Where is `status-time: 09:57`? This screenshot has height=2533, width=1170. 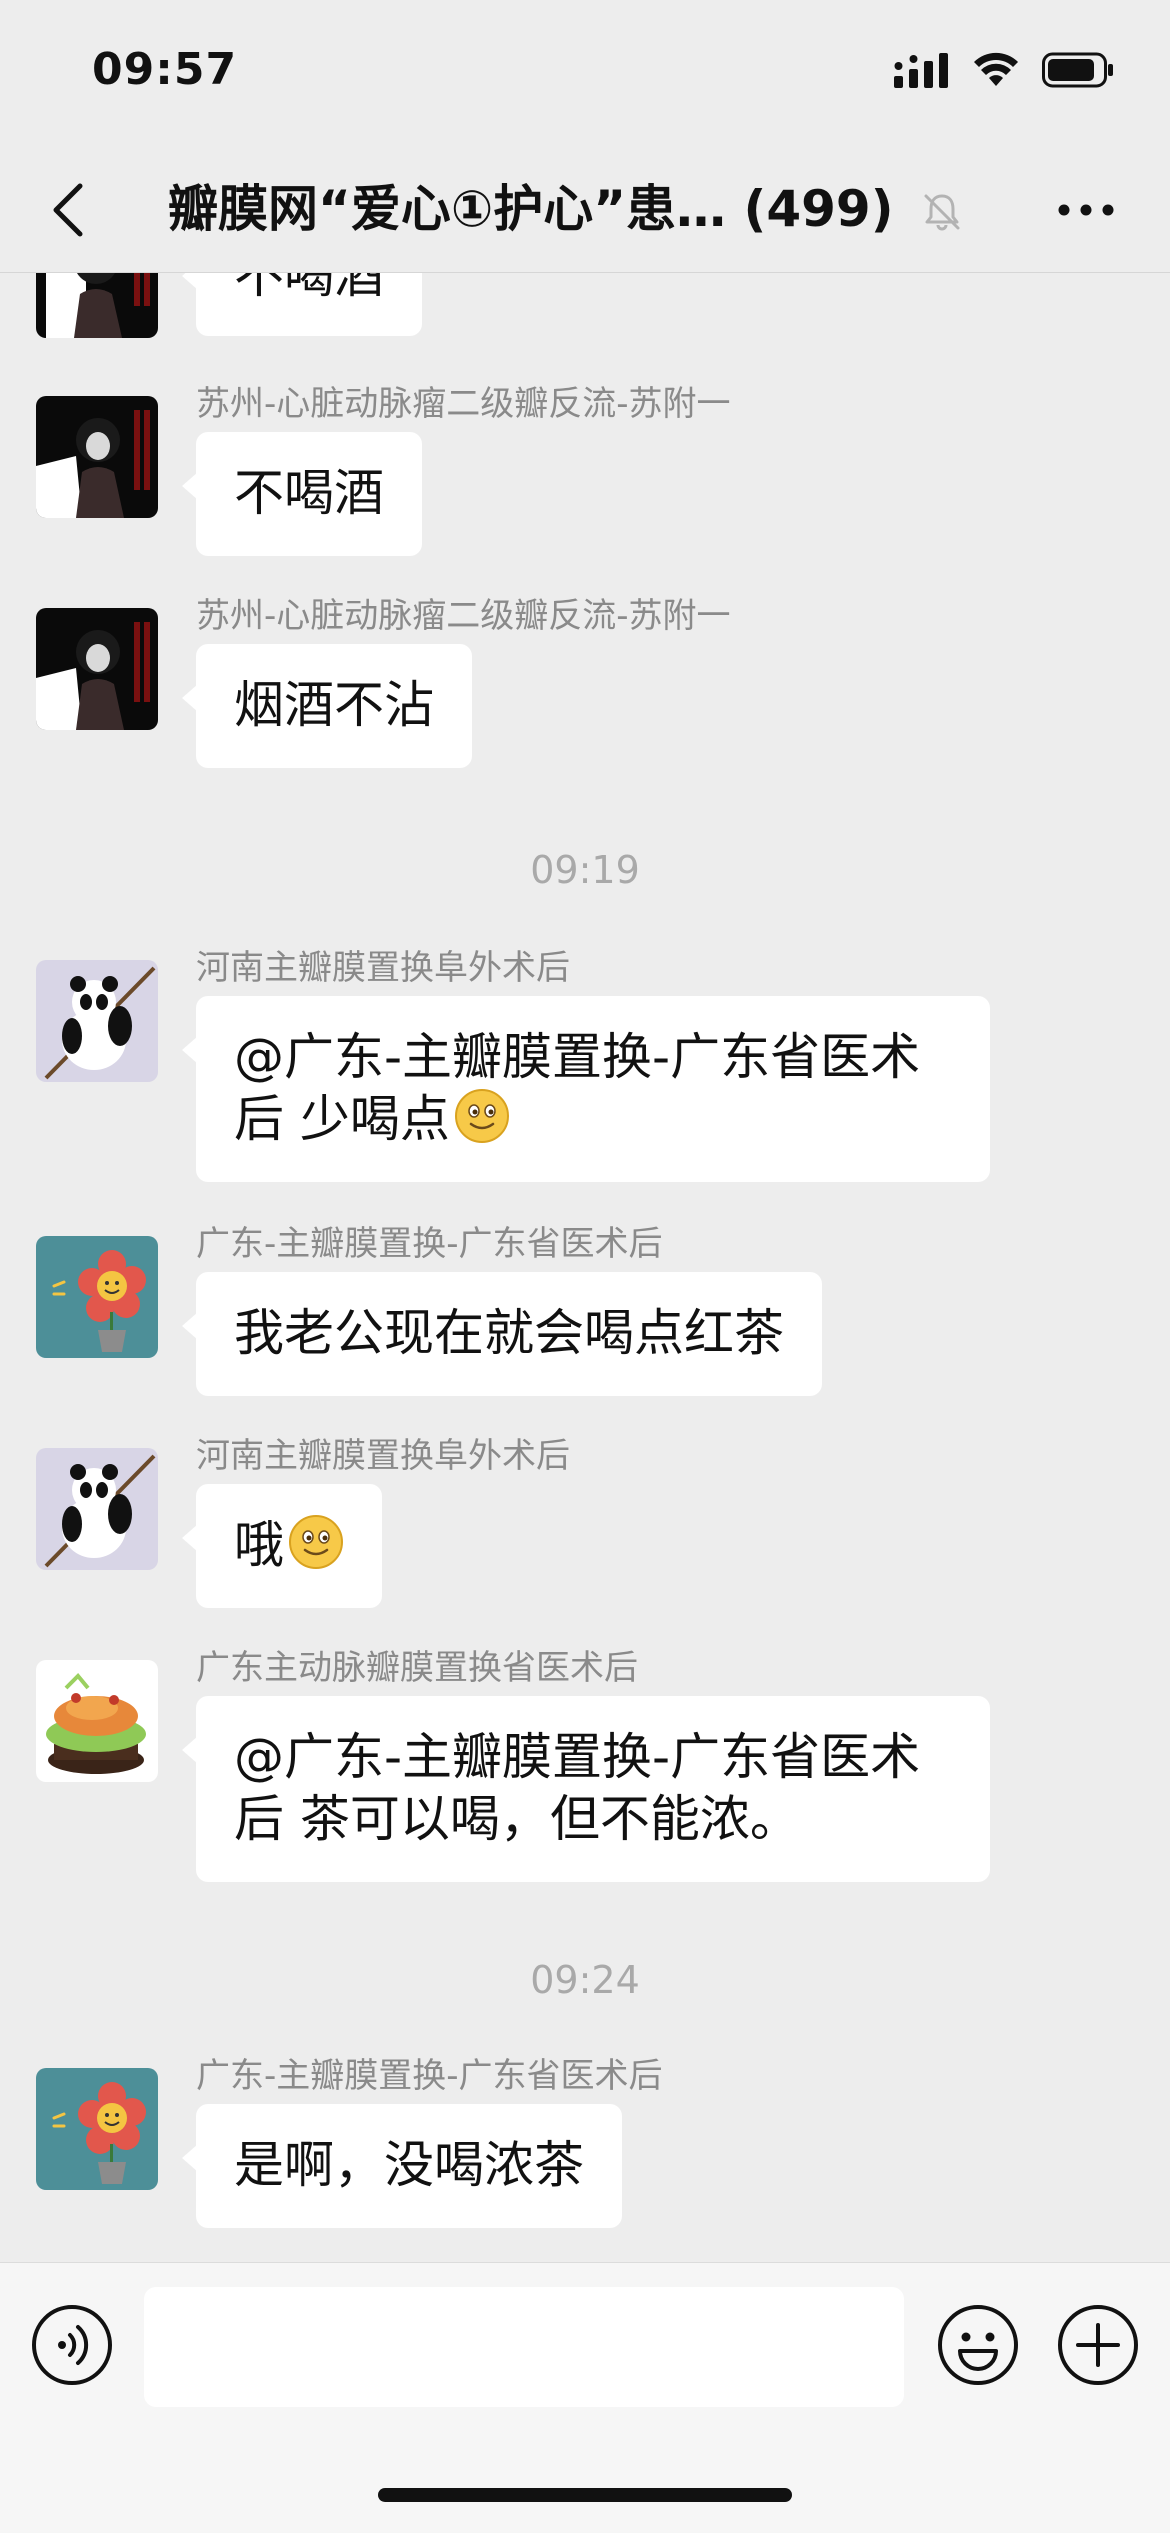
status-time: 09:57 is located at coordinates (165, 69).